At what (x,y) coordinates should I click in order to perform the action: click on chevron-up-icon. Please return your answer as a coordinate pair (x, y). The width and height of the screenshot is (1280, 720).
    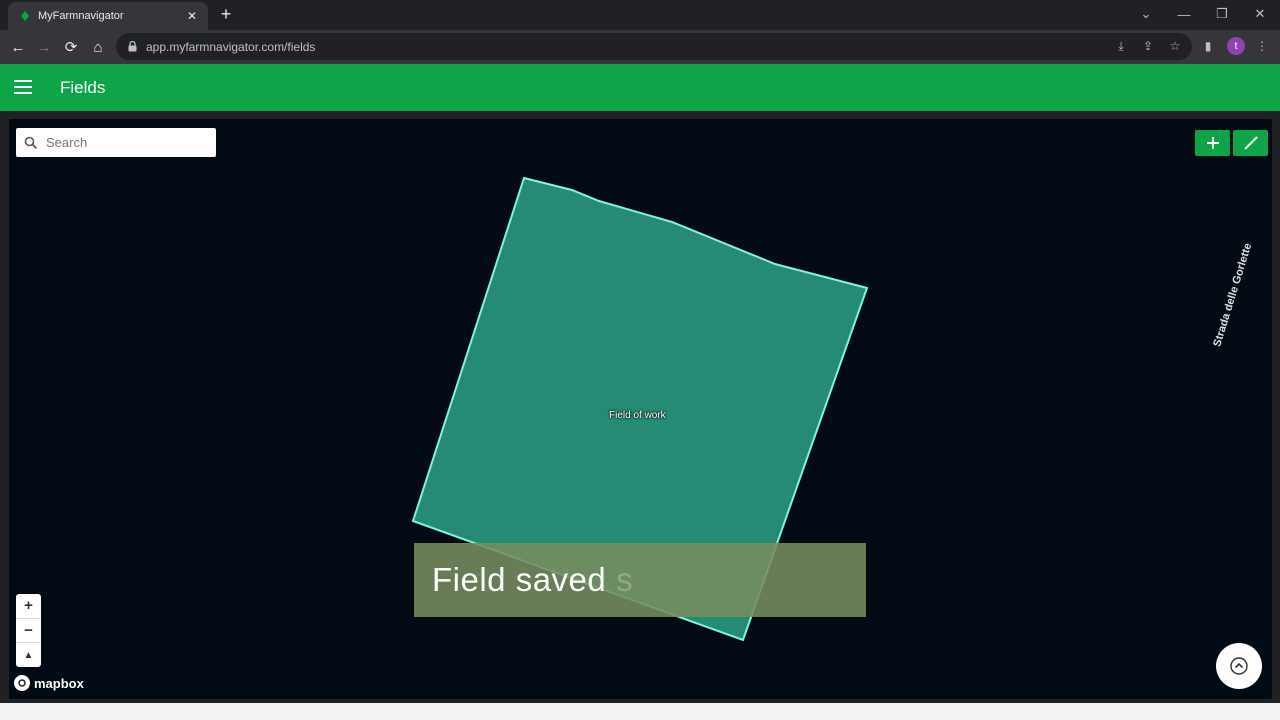
    Looking at the image, I should click on (1239, 666).